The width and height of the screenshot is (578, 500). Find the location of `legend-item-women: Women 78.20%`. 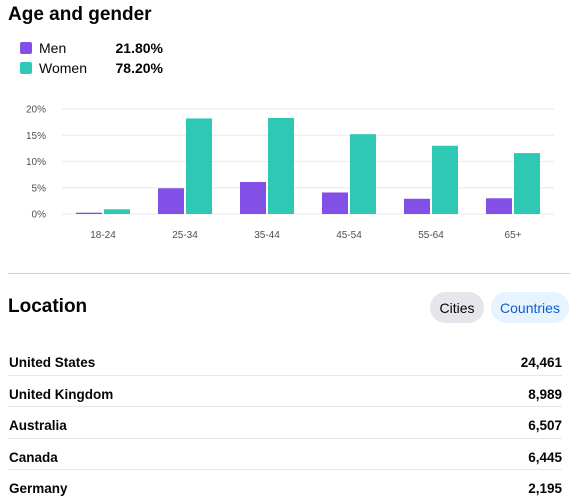

legend-item-women: Women 78.20% is located at coordinates (100, 70).